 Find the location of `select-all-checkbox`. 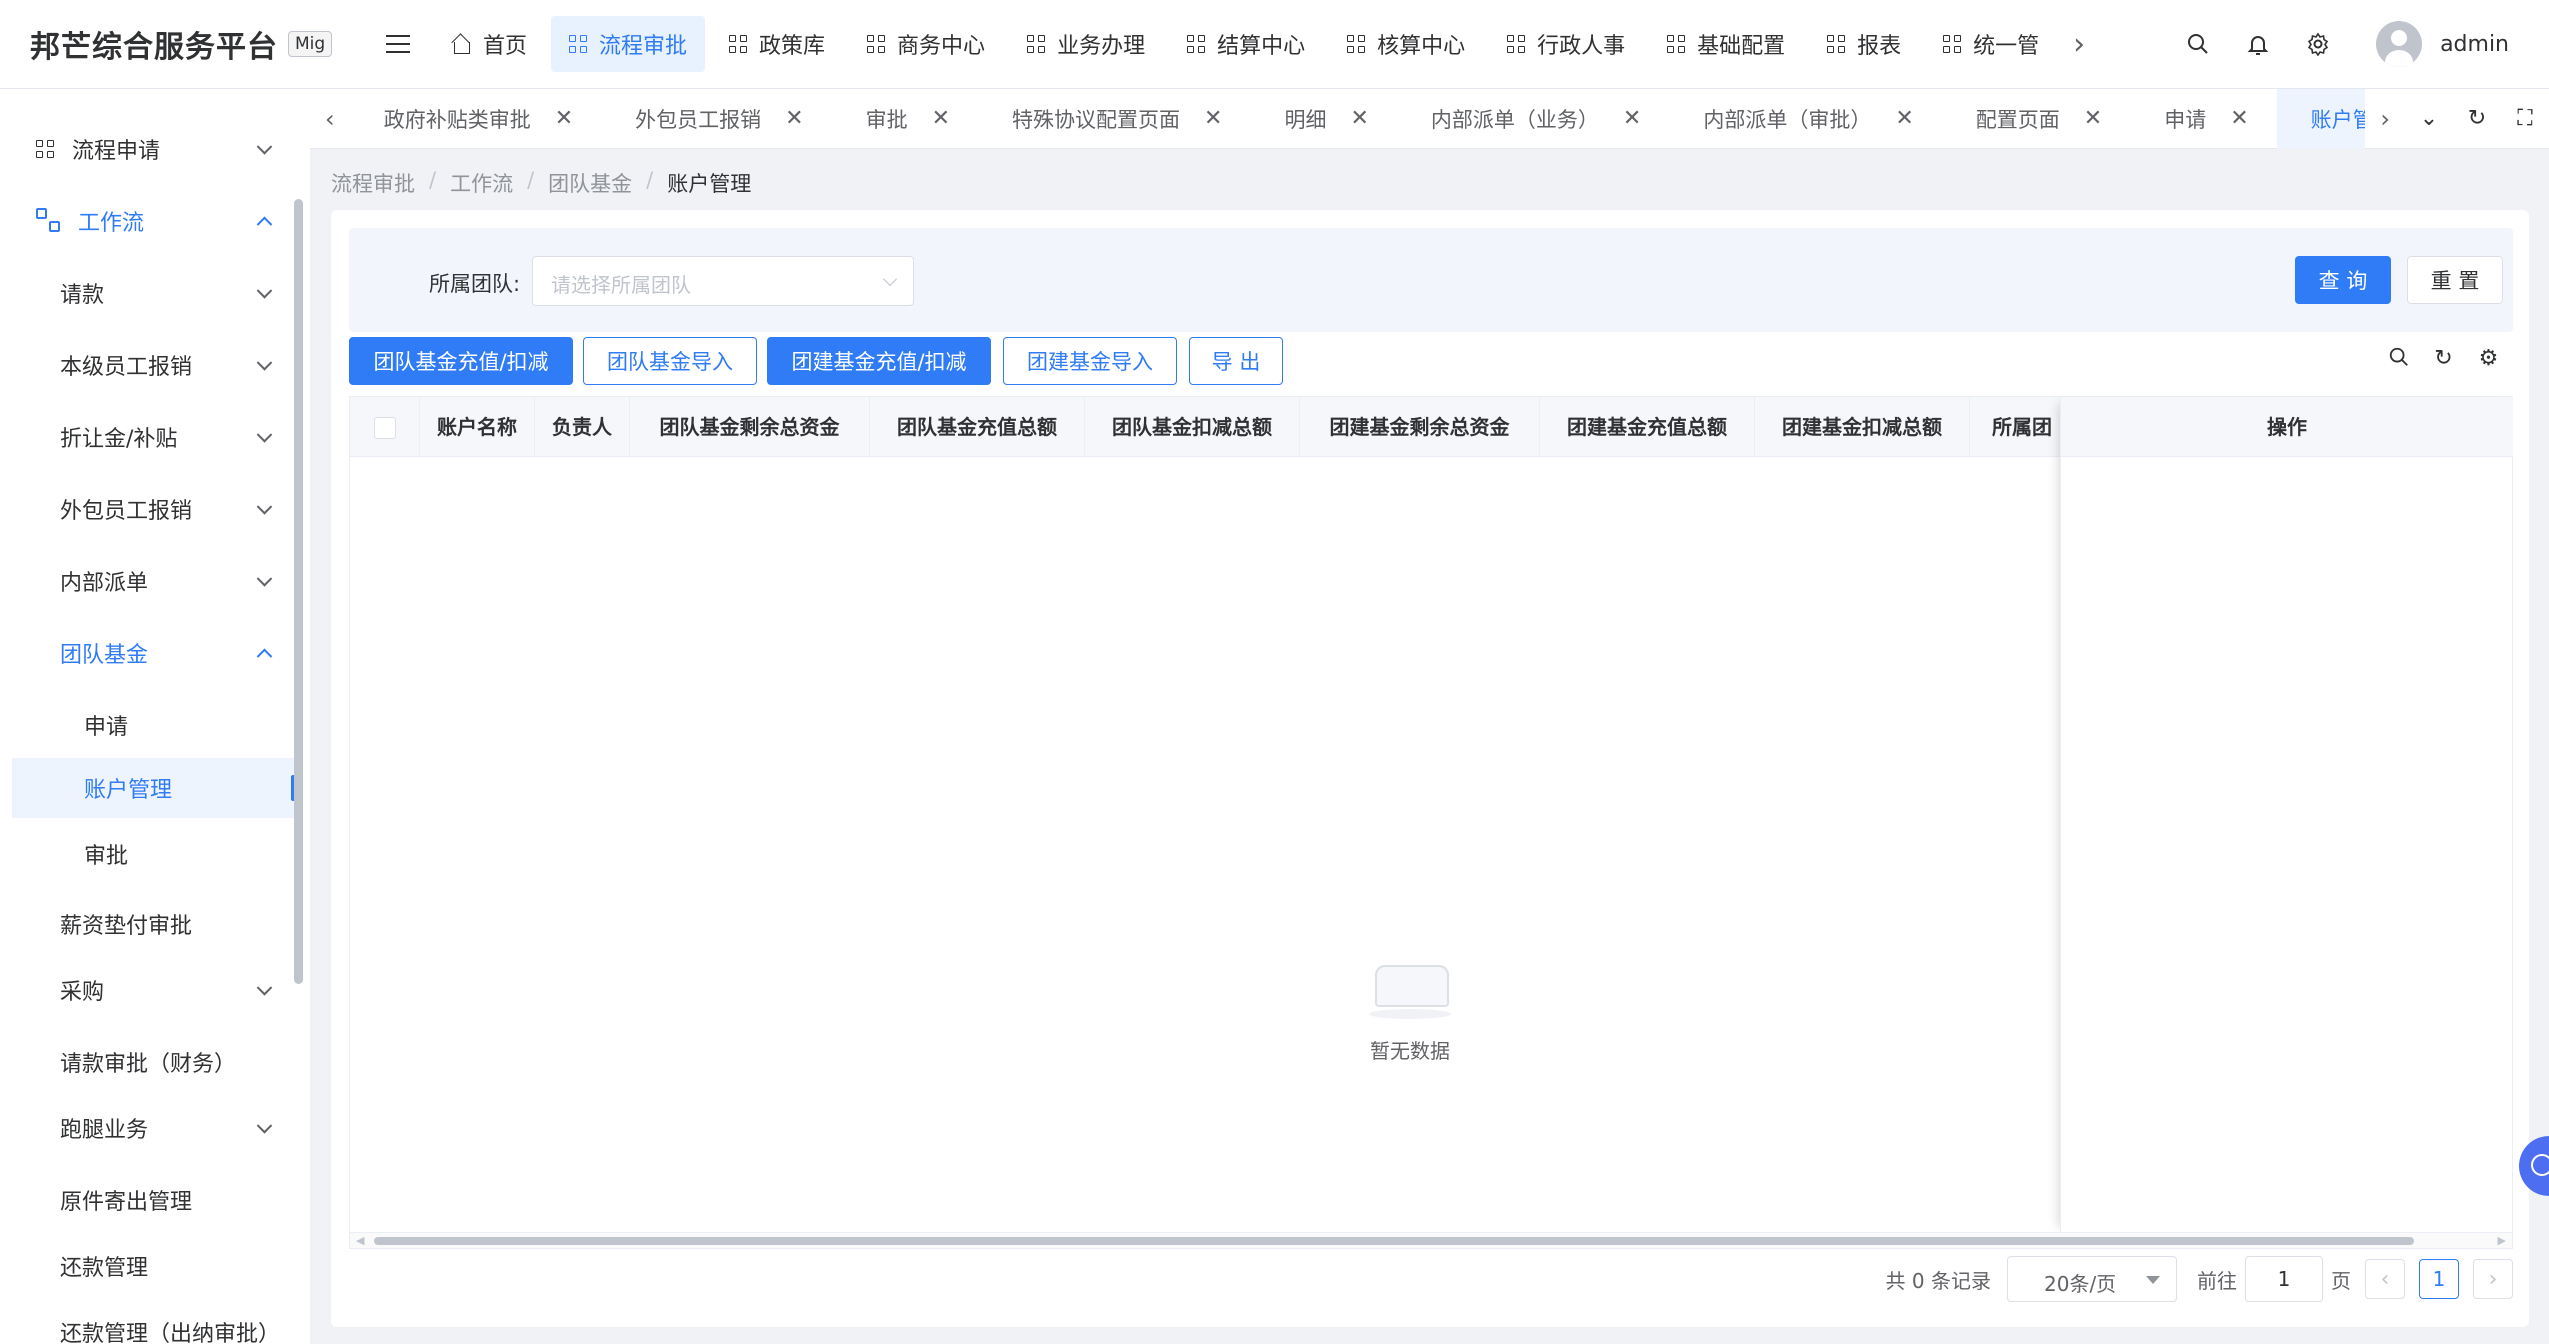

select-all-checkbox is located at coordinates (385, 428).